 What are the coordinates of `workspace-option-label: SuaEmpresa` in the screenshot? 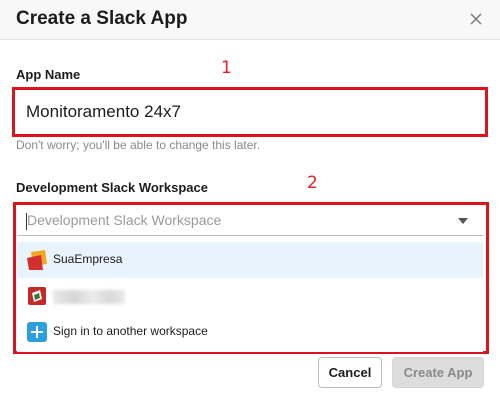 It's located at (88, 259).